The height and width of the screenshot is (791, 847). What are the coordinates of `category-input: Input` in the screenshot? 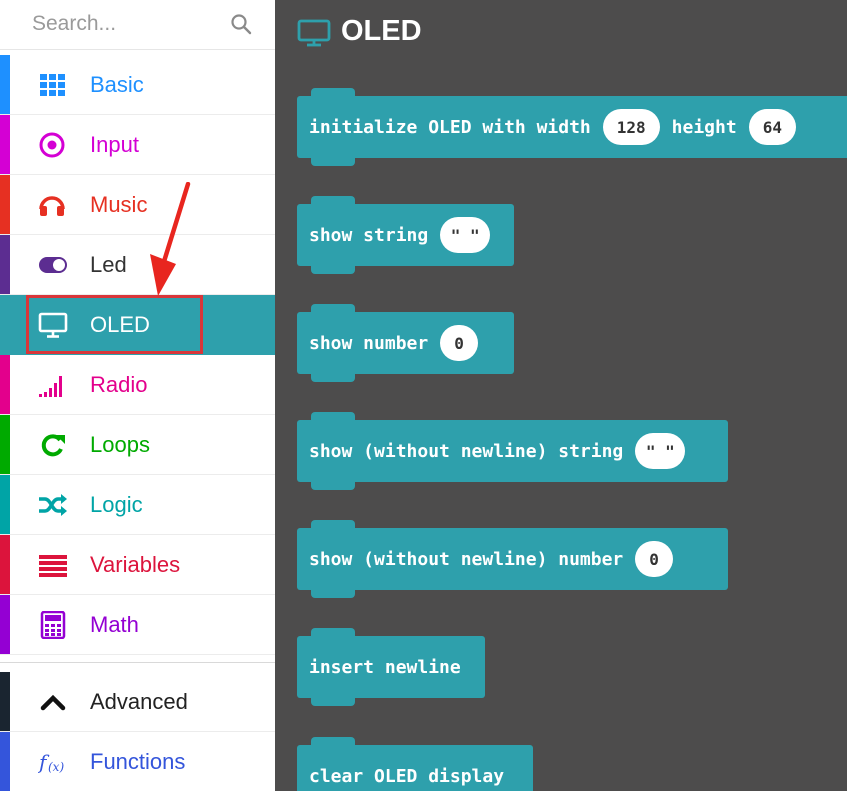 It's located at (137, 145).